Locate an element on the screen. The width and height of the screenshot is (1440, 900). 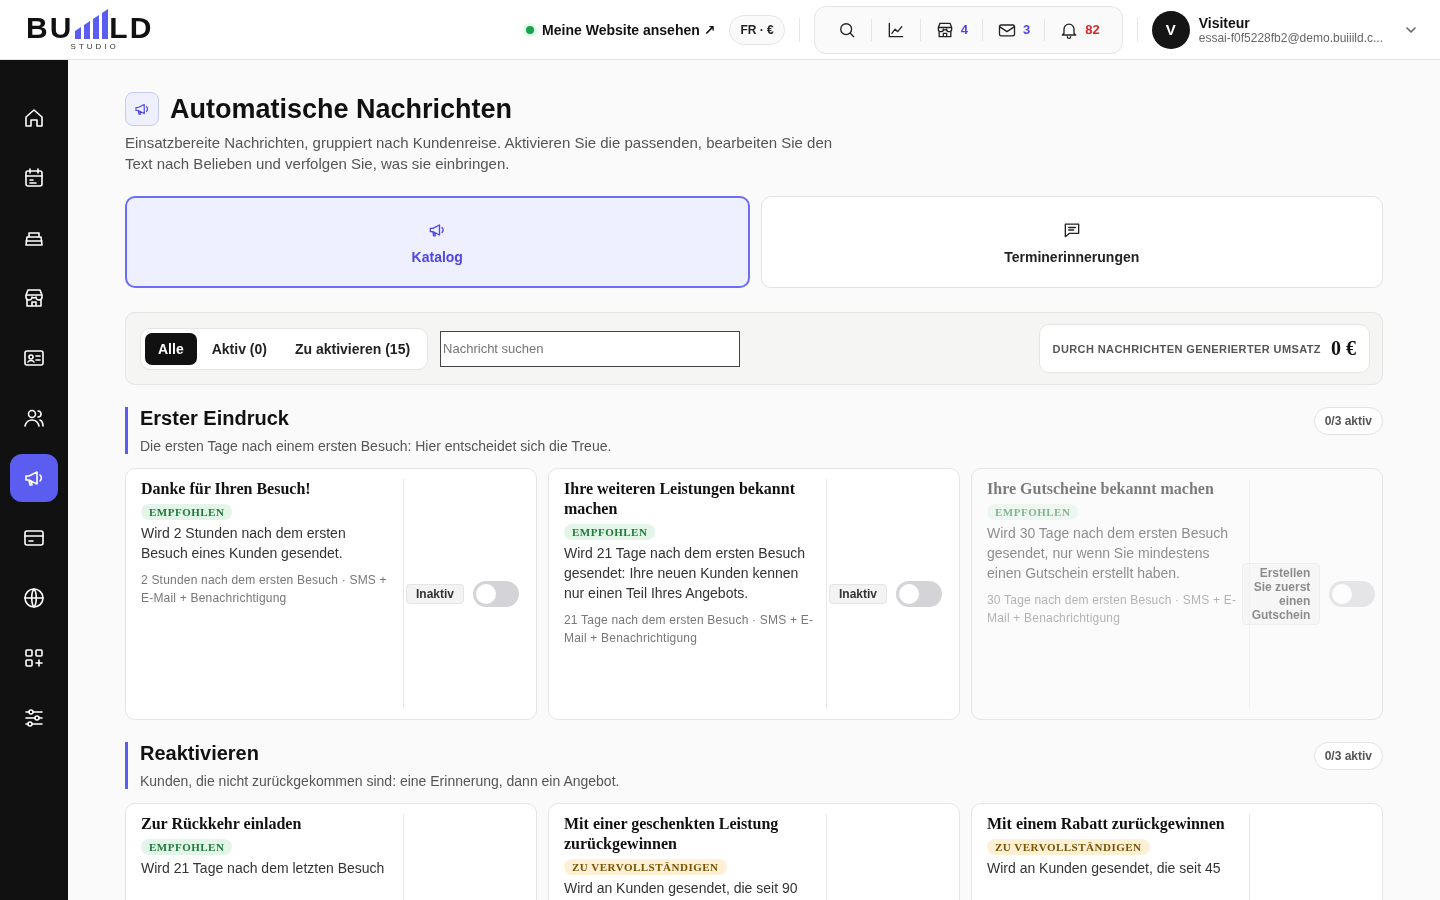
card-meta: 21 Tage nach dem ersten Besuch · SMS + E-Mail + Benachrichtigung is located at coordinates (689, 629).